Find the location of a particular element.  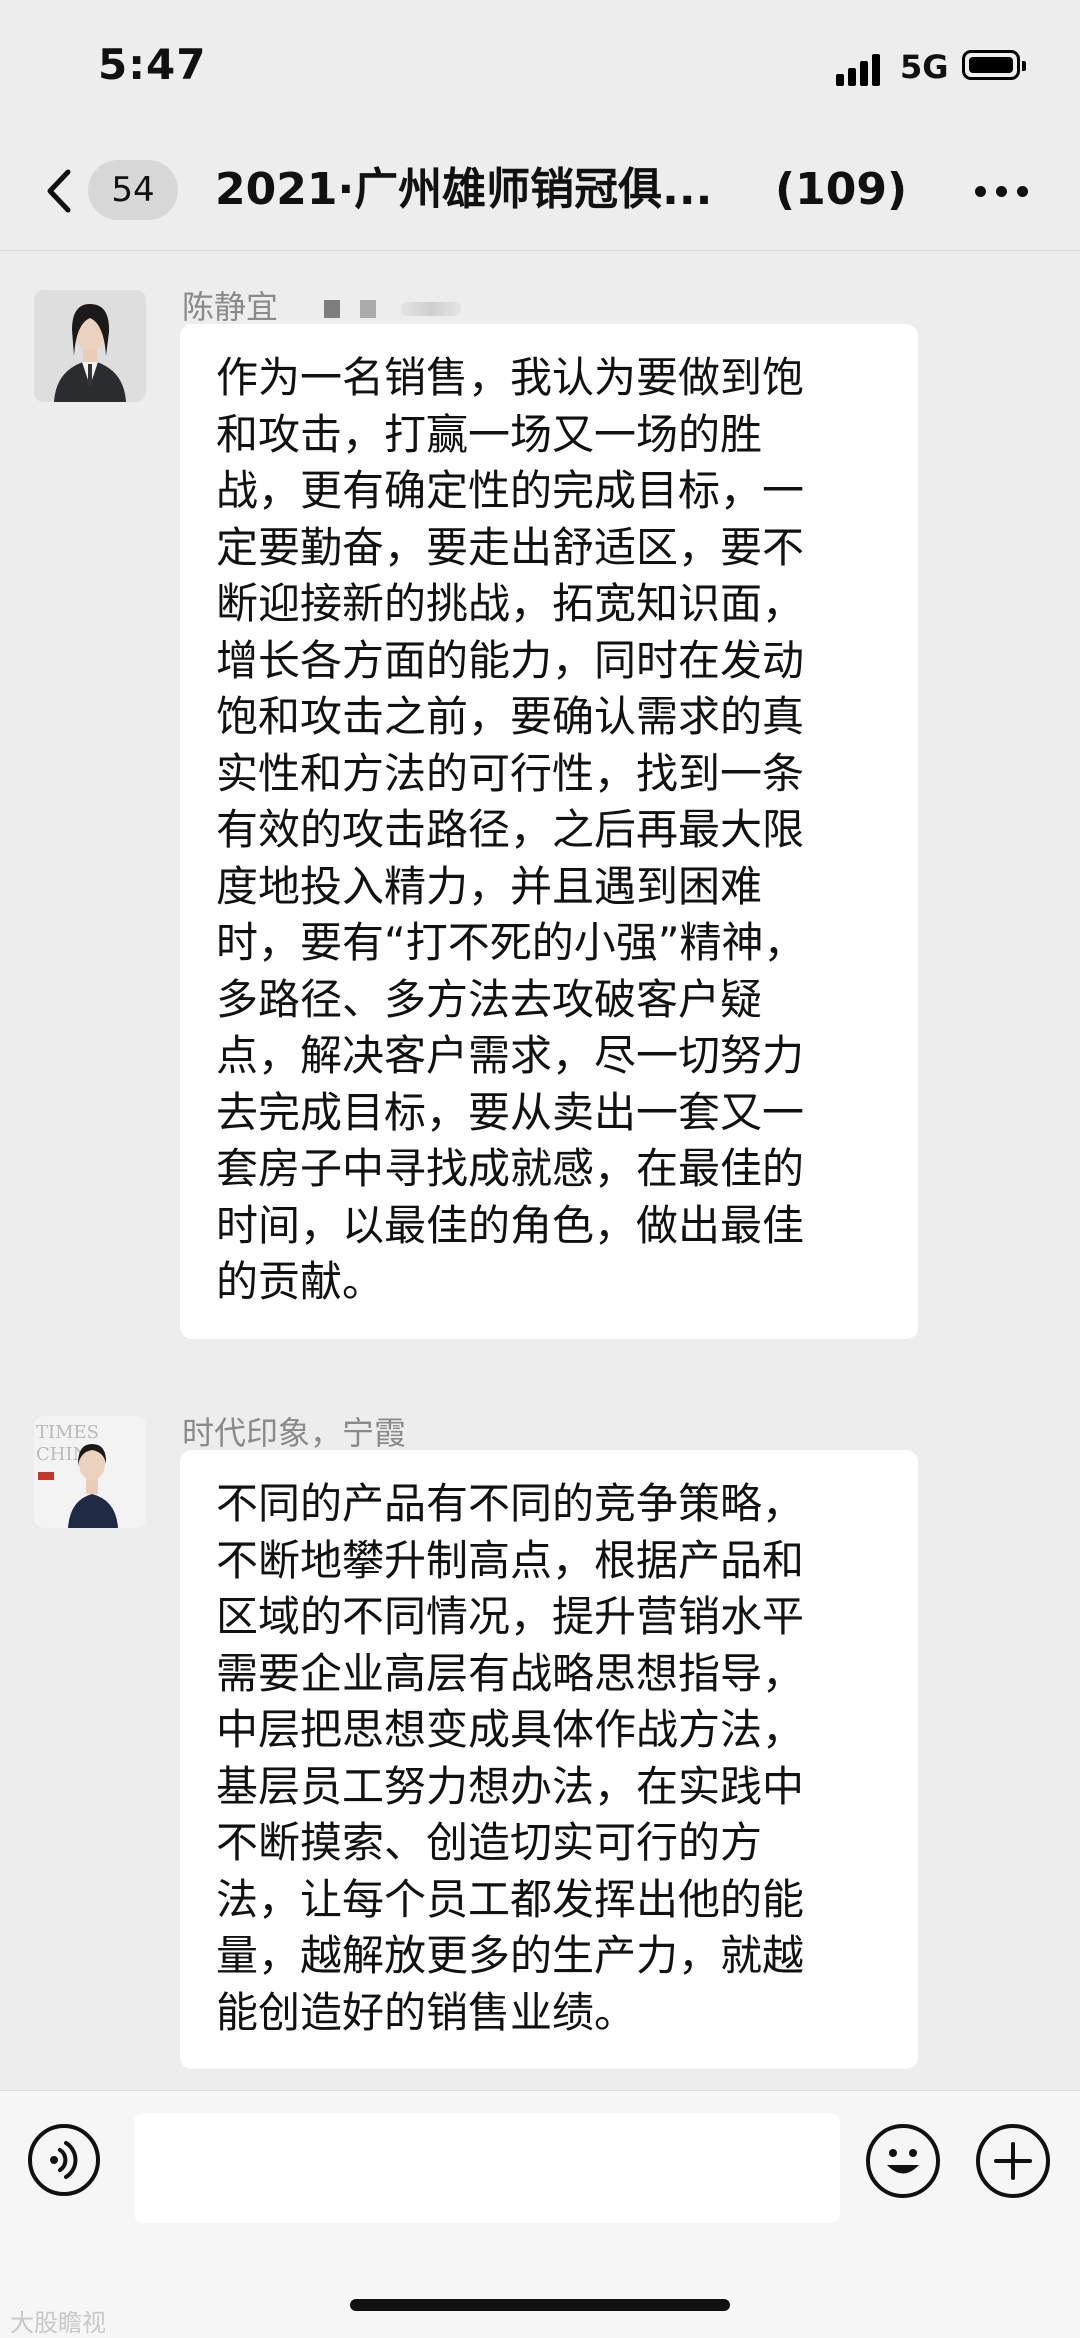

message-line: 的贡献。 is located at coordinates (300, 1281).